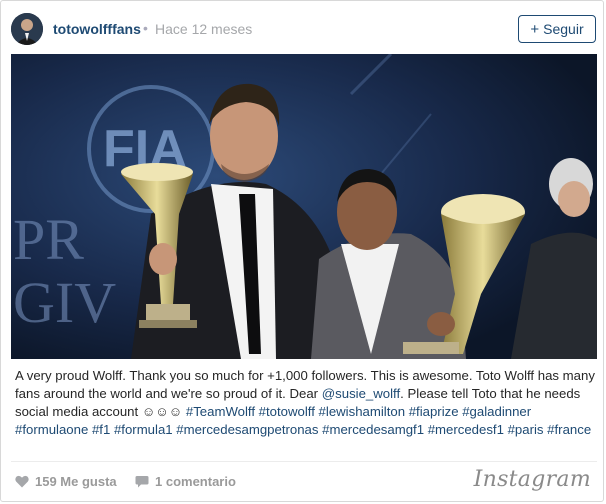  I want to click on comments-count: 1 comentario, so click(185, 481).